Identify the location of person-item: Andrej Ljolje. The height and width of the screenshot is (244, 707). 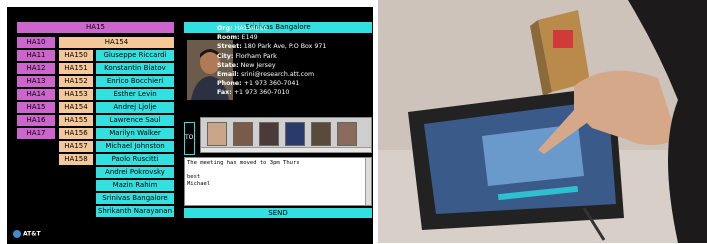
(135, 107).